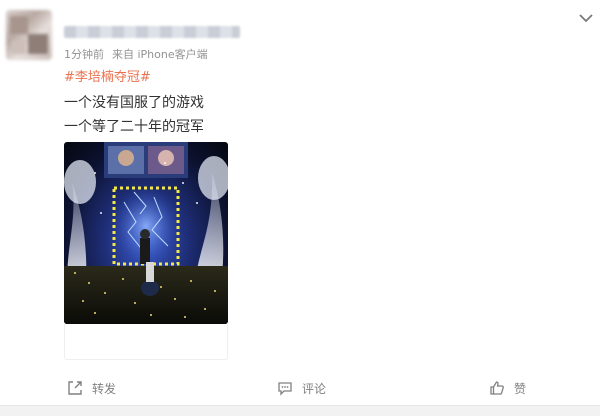 Image resolution: width=600 pixels, height=416 pixels. I want to click on post-time: 1分钟前, so click(84, 54).